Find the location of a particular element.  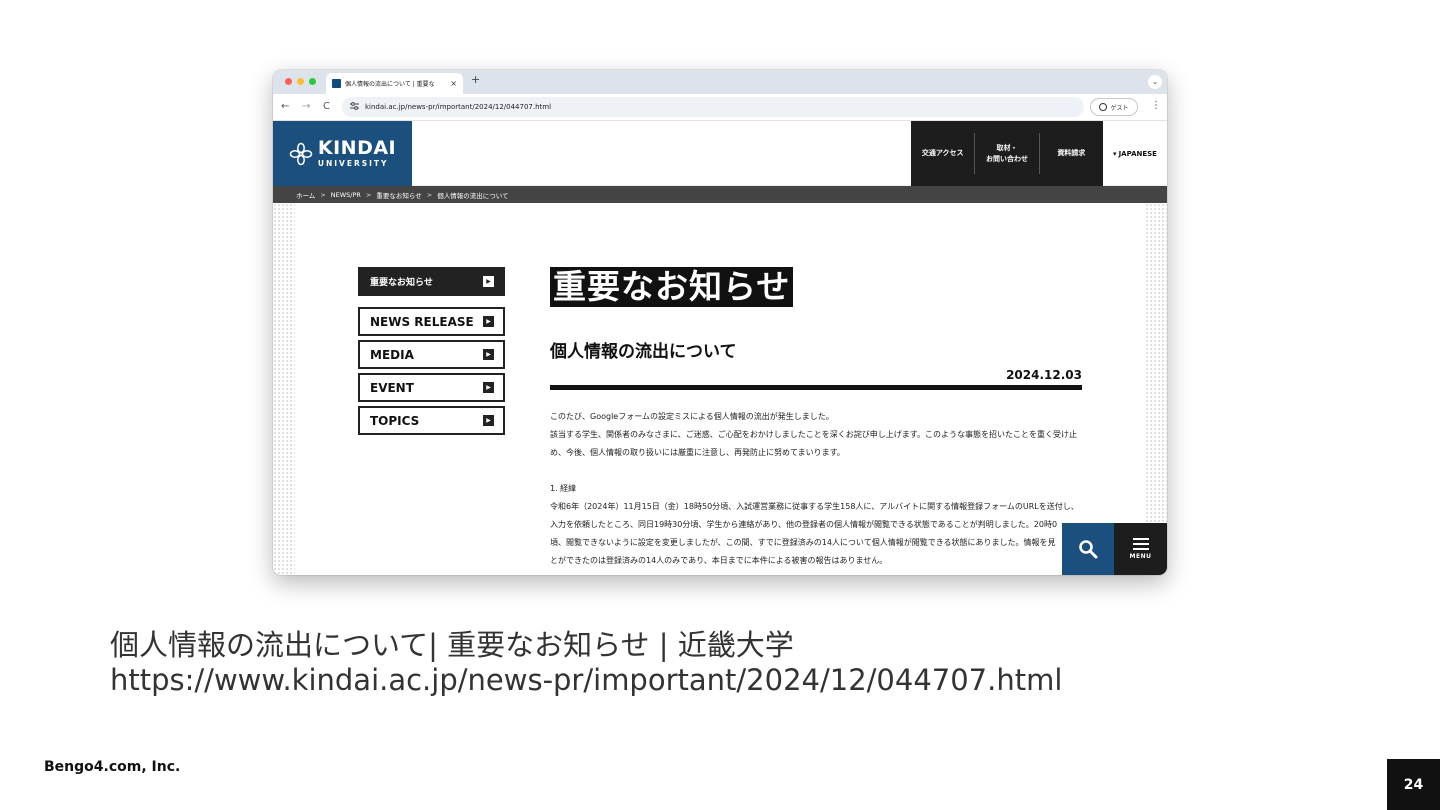

tab-title: 個人情報の流出について | 重要な is located at coordinates (390, 84).